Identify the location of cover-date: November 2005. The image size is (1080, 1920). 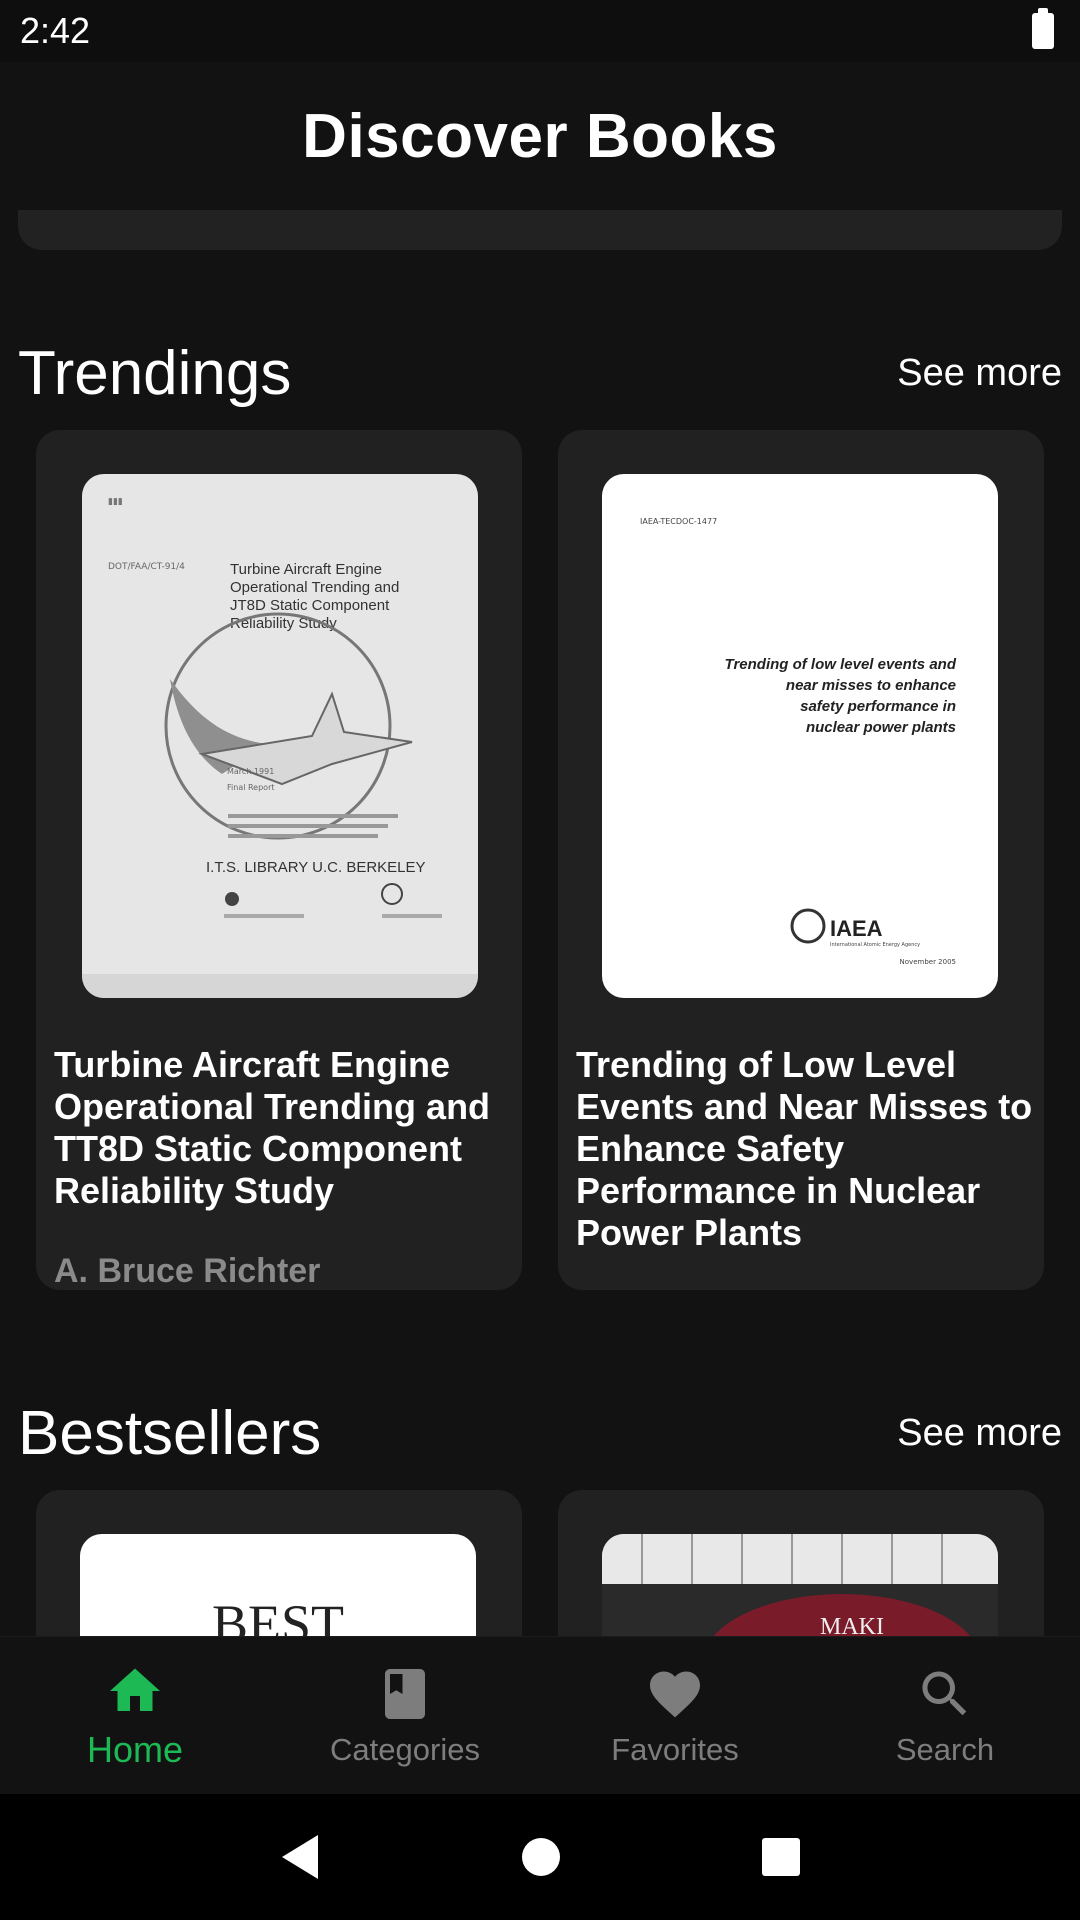
(928, 962).